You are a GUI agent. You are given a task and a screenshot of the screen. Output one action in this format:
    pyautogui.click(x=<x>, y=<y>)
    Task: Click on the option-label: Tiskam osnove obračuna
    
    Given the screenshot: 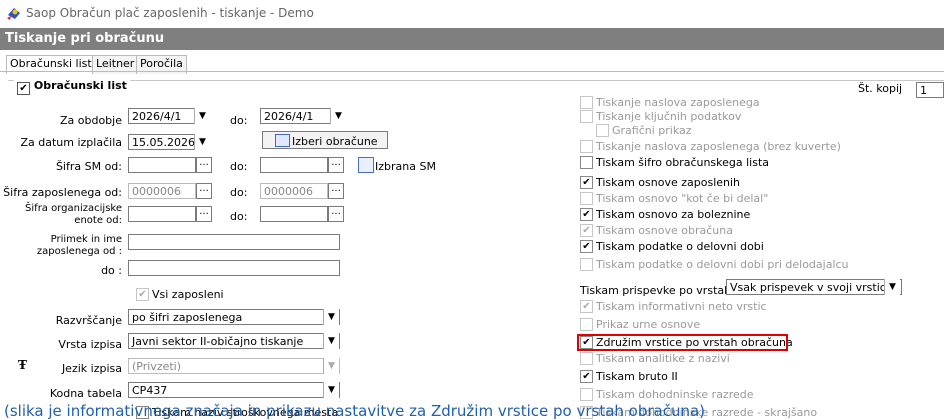 What is the action you would take?
    pyautogui.click(x=664, y=230)
    